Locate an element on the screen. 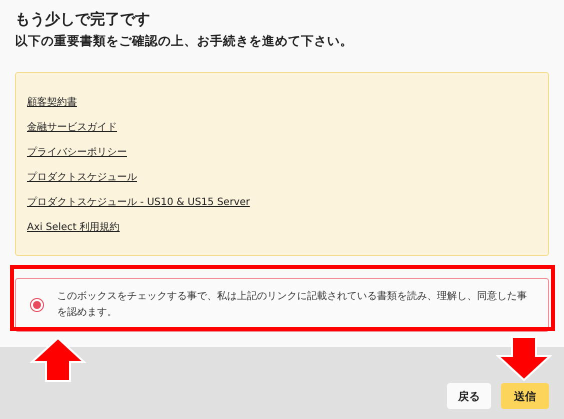 This screenshot has width=564, height=419. agreement-text: このボックスをチェックする事で、私は上記のリンクに記載されている書類を読み、理解し、同意した事を認めます。 is located at coordinates (292, 305).